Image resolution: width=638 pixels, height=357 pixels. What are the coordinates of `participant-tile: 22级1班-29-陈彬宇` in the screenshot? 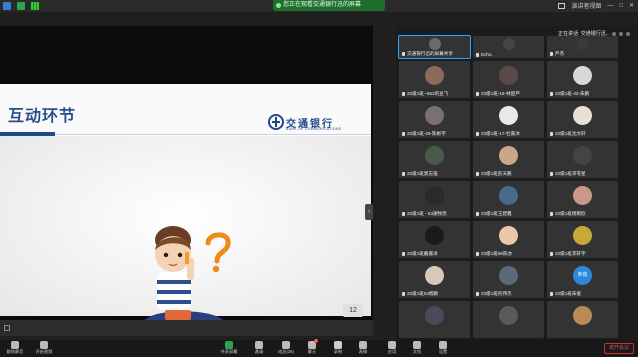 It's located at (434, 119).